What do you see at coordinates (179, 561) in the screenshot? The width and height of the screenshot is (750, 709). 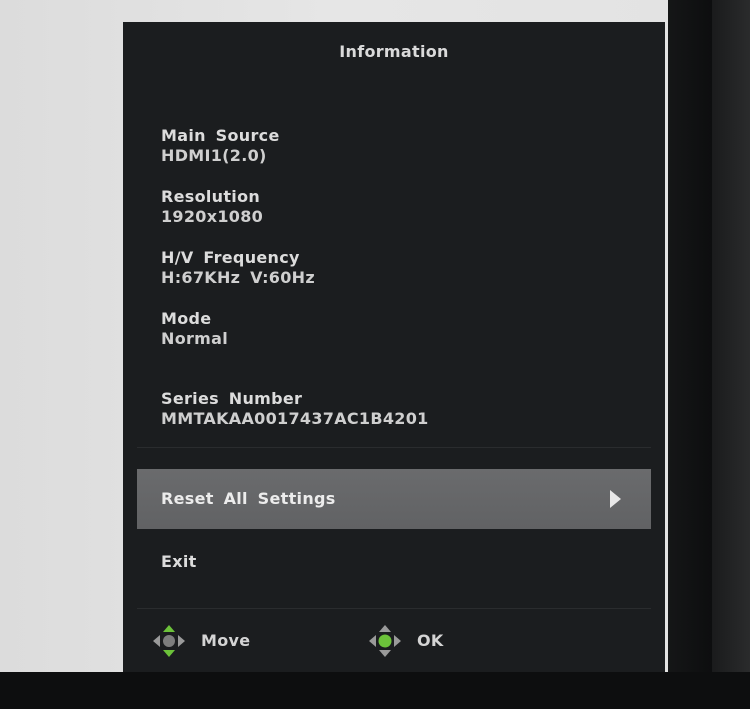 I see `exit-label: Exit` at bounding box center [179, 561].